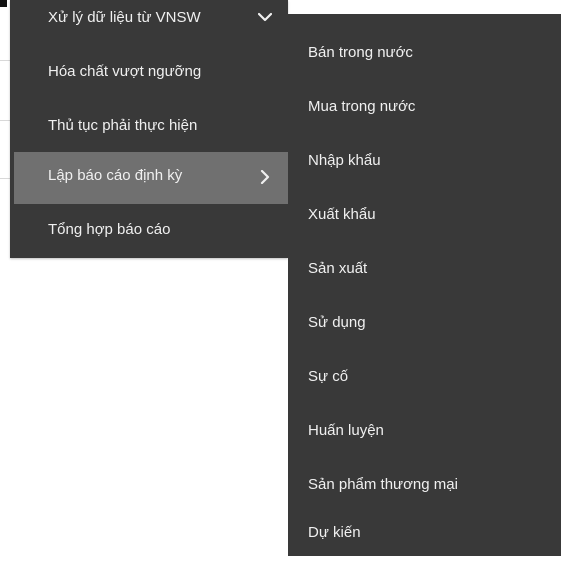 The height and width of the screenshot is (562, 561). I want to click on submenu-item-huan-luyen: Huấn luyện, so click(424, 433).